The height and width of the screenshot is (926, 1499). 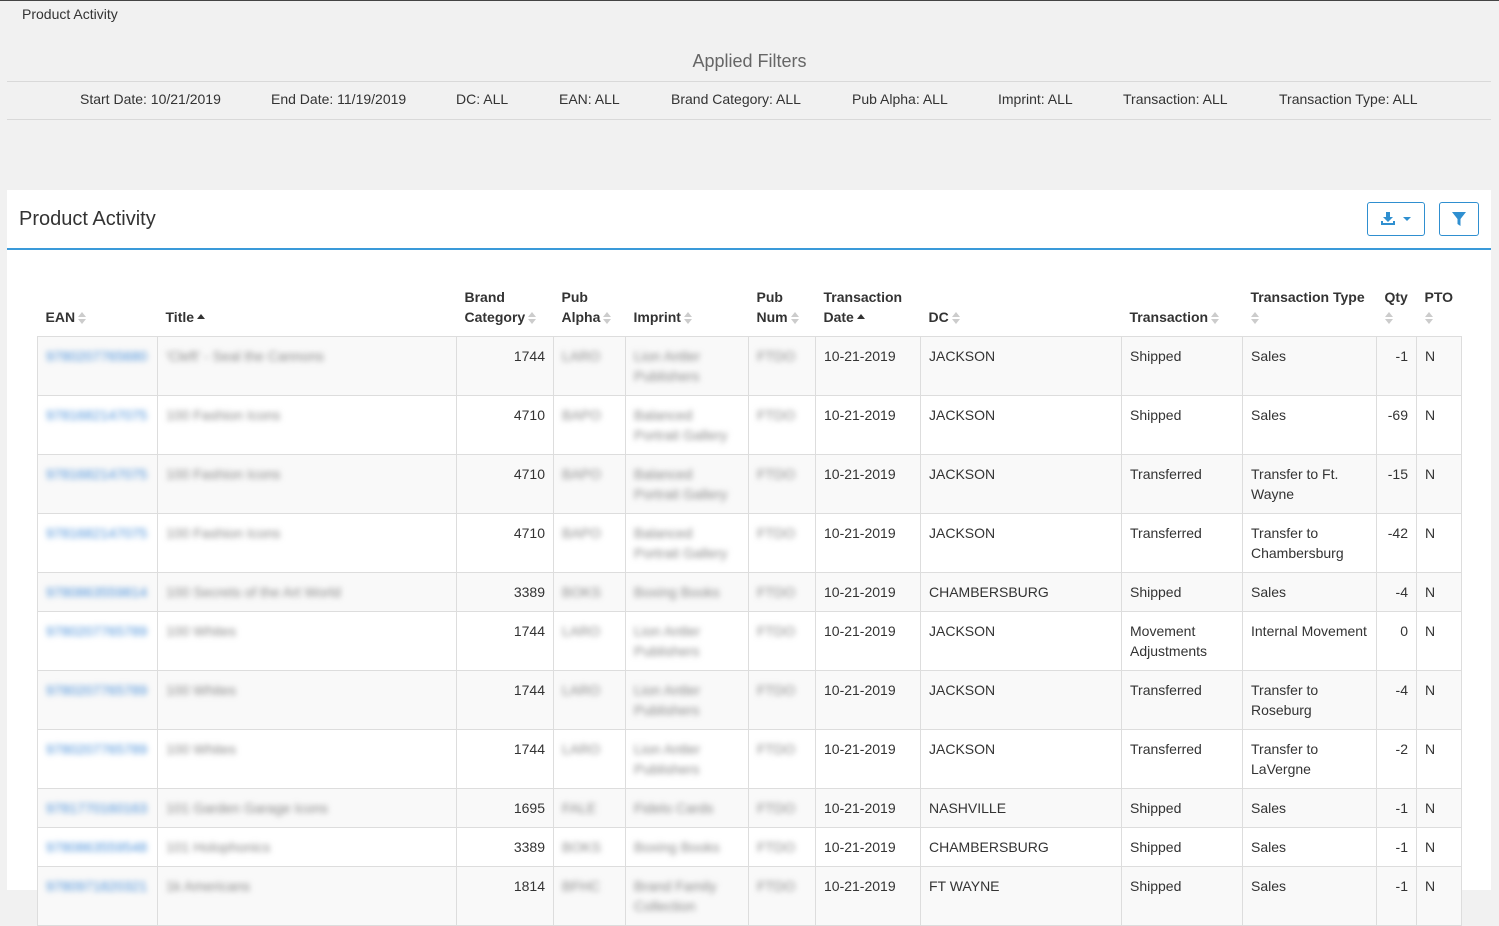 What do you see at coordinates (307, 366) in the screenshot?
I see `title-cell: 'Cleft' - Seal the Cannons` at bounding box center [307, 366].